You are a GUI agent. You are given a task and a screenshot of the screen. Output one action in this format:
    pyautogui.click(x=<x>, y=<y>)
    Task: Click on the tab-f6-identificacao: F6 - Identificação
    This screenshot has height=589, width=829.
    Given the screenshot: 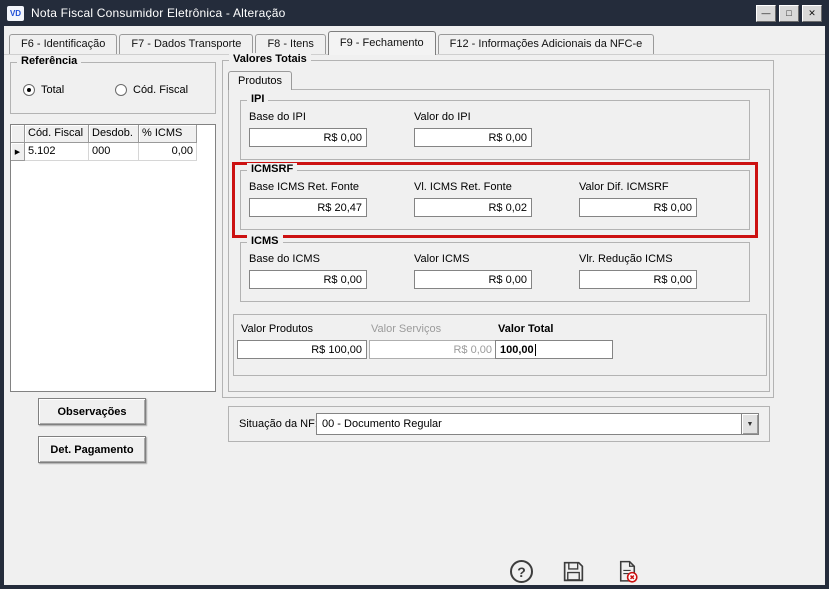 What is the action you would take?
    pyautogui.click(x=63, y=44)
    